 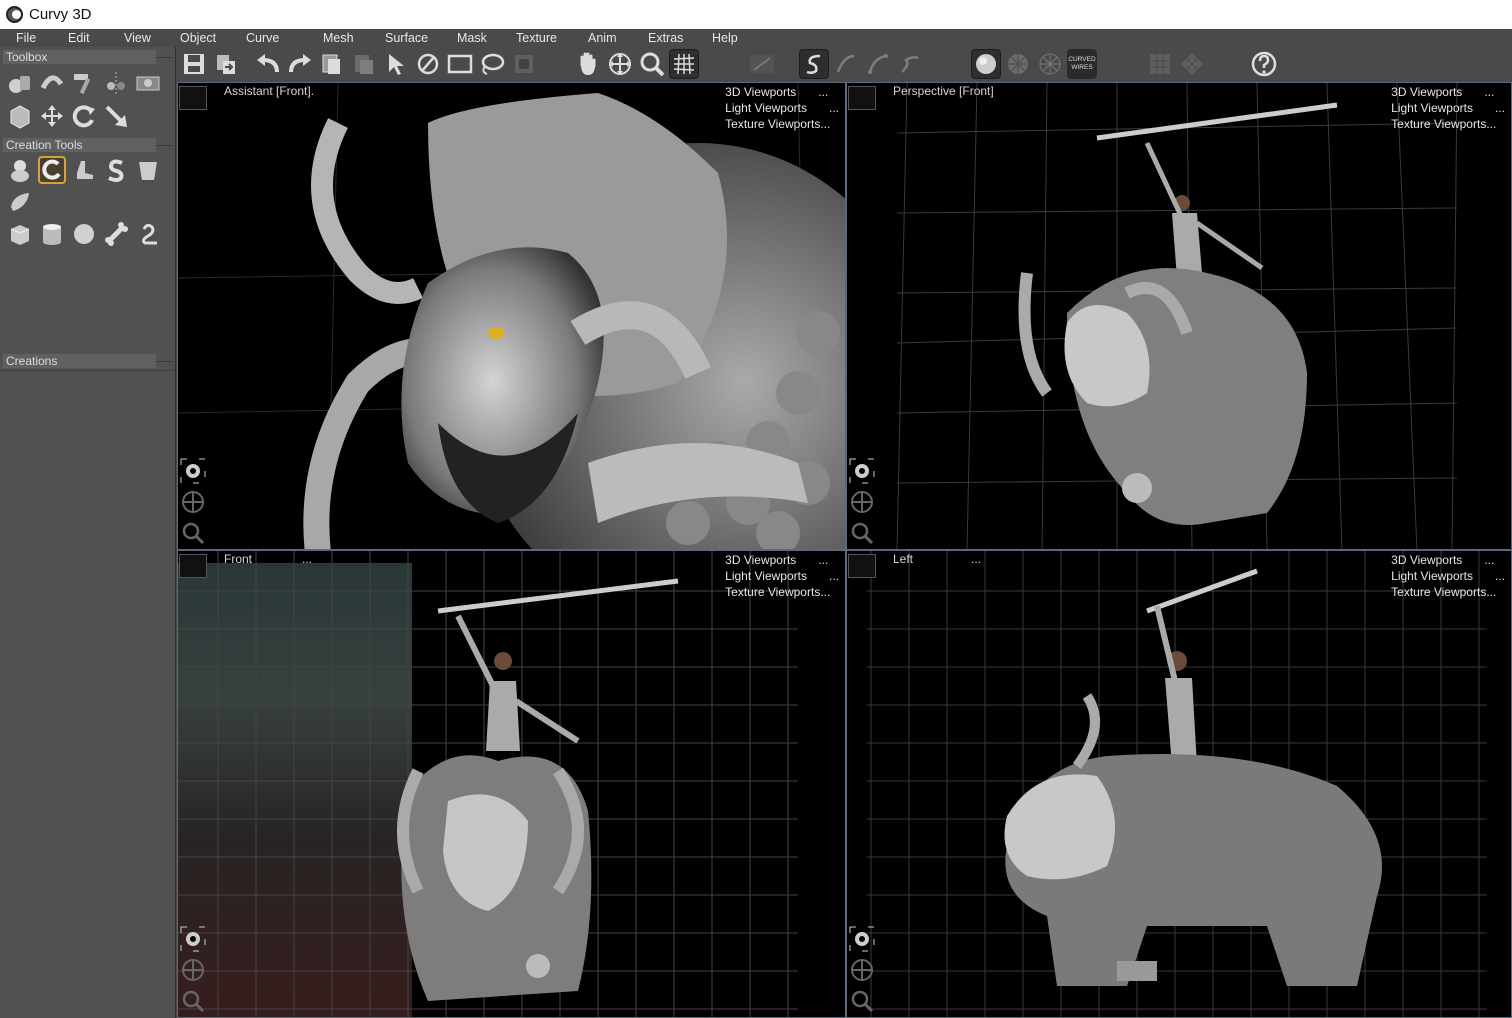 What do you see at coordinates (96, 38) in the screenshot?
I see `menu-edit: Edit` at bounding box center [96, 38].